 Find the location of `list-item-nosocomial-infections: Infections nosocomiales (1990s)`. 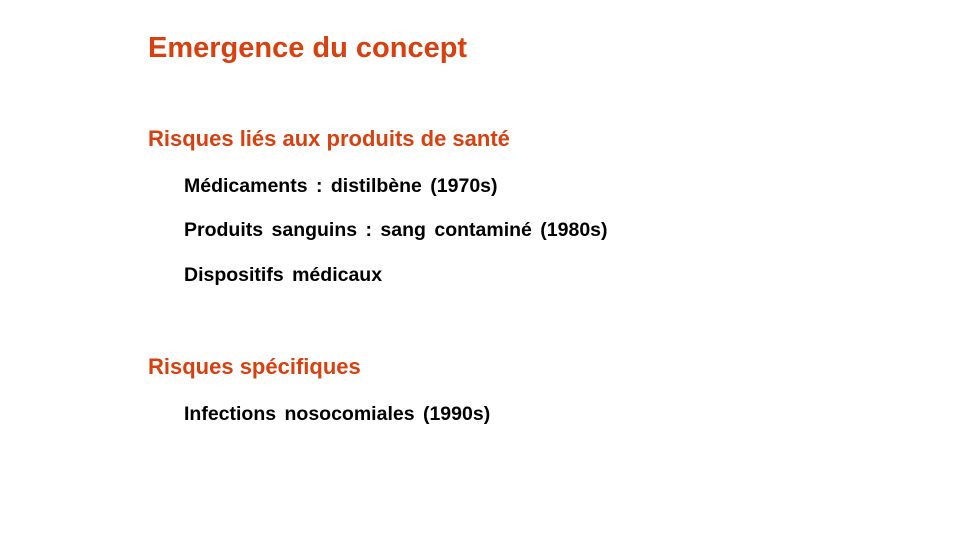

list-item-nosocomial-infections: Infections nosocomiales (1990s) is located at coordinates (337, 414).